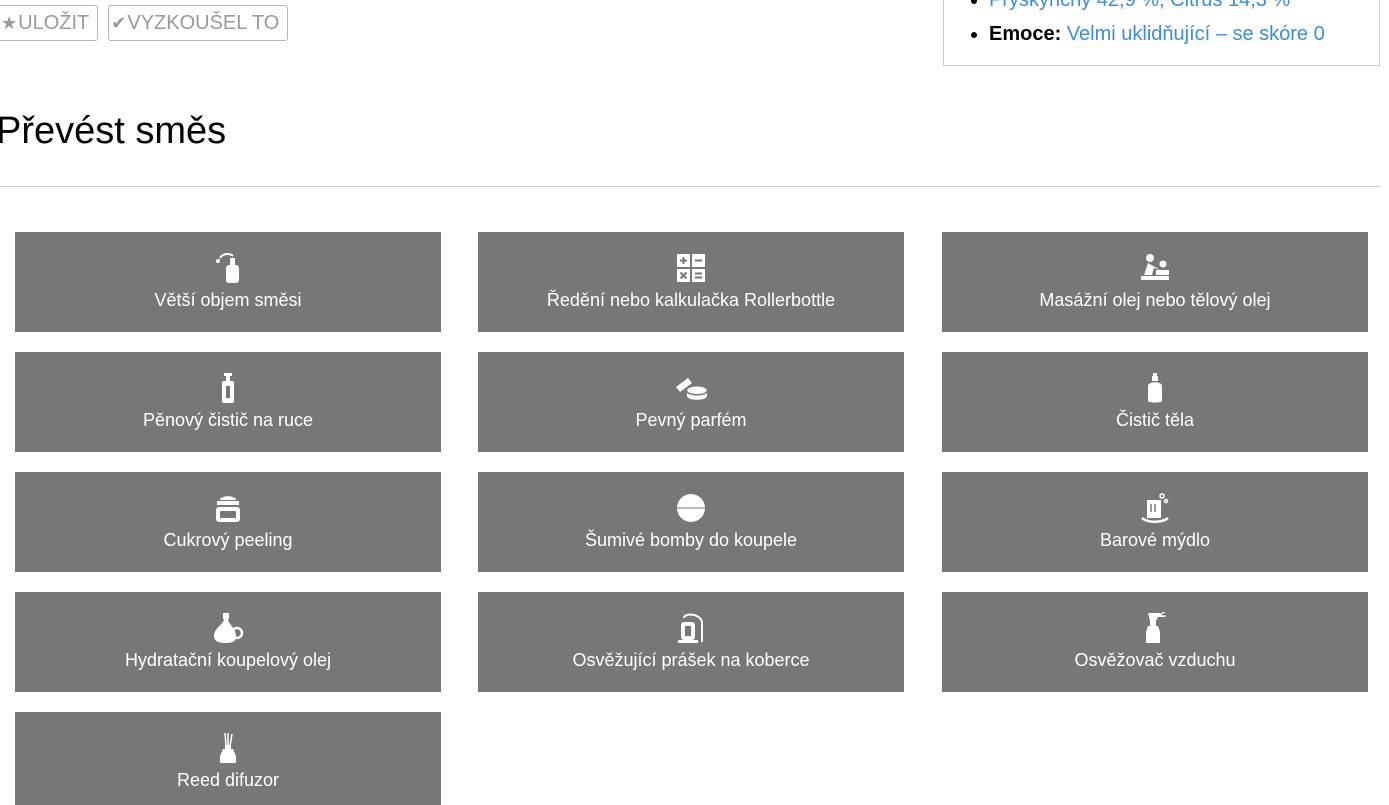 Image resolution: width=1389 pixels, height=805 pixels. Describe the element at coordinates (228, 660) in the screenshot. I see `tile-label: Hydratační koupelový olej` at that location.